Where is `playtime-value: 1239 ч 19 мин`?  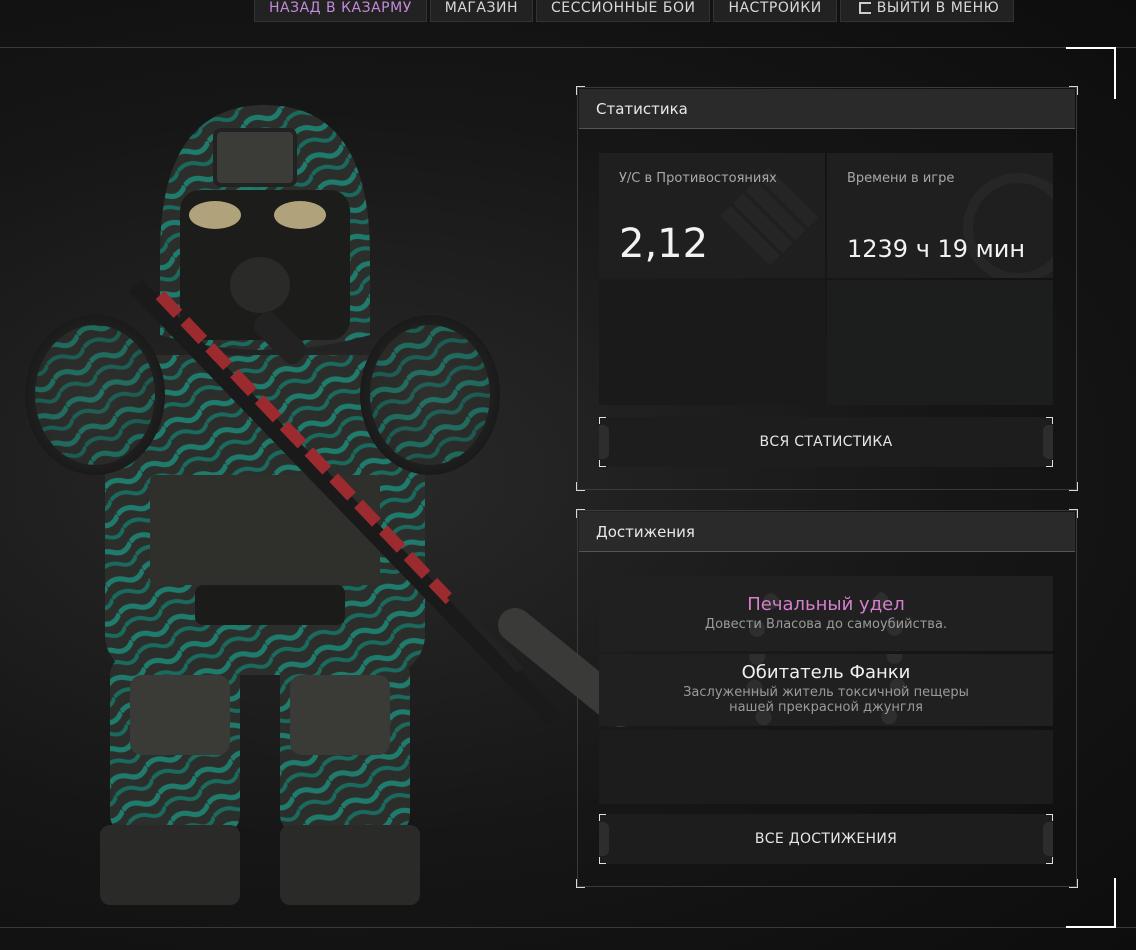 playtime-value: 1239 ч 19 мин is located at coordinates (936, 249).